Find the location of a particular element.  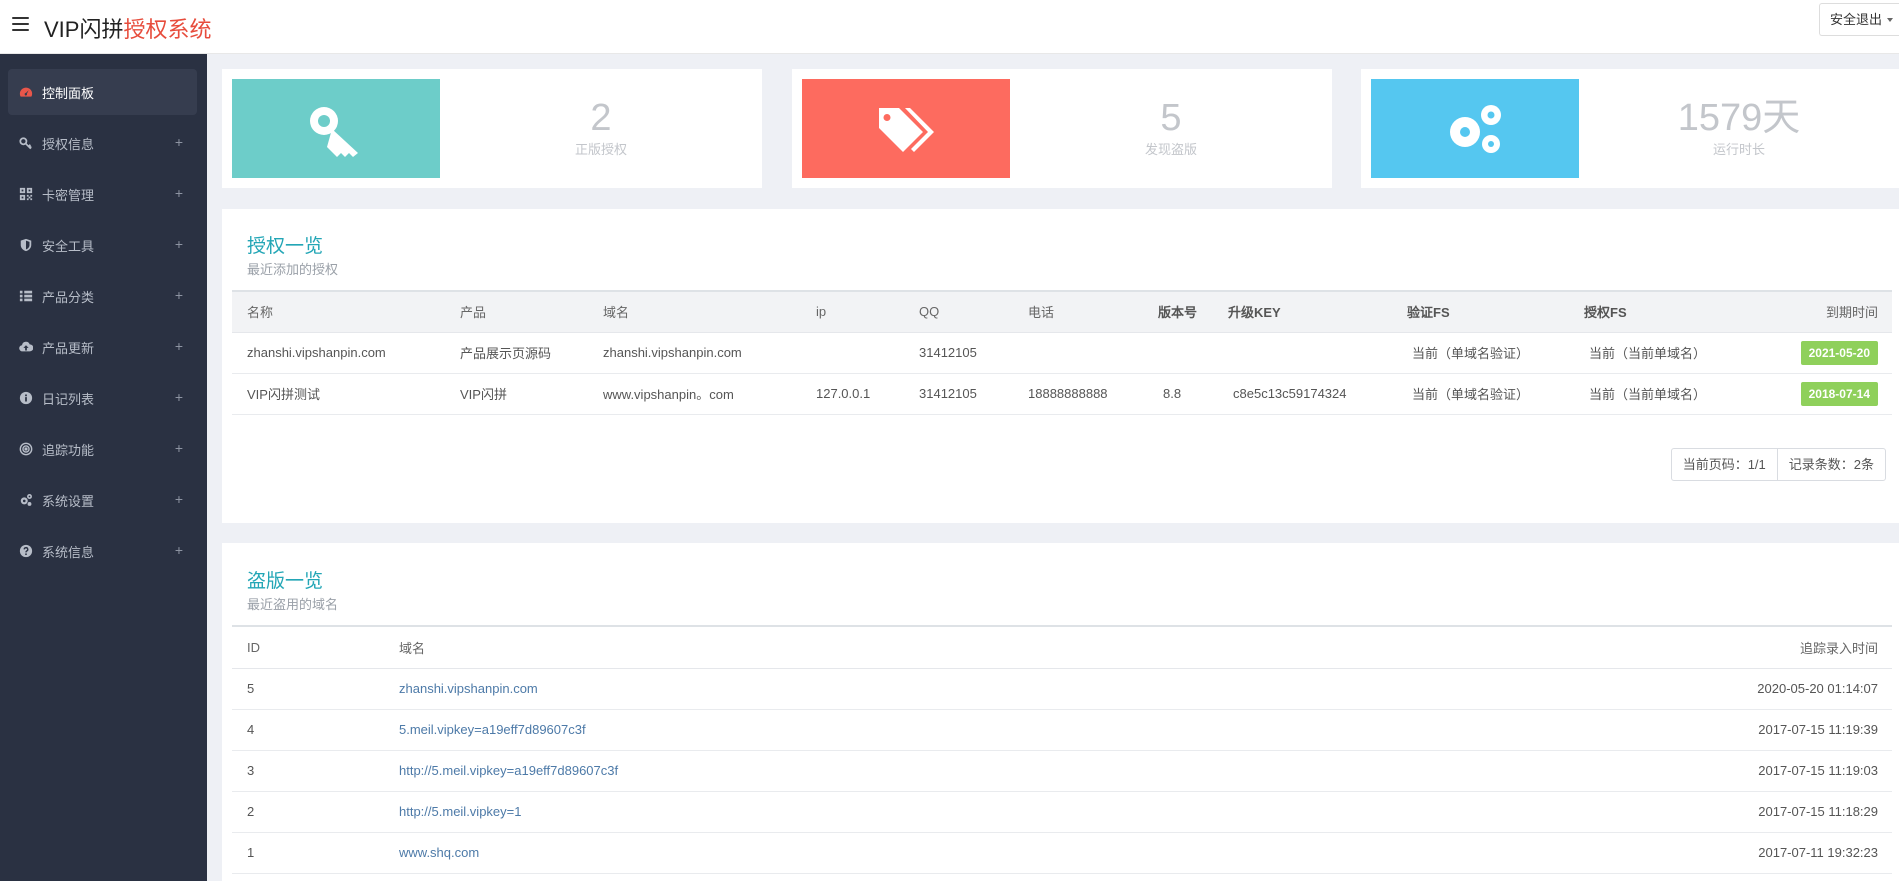

sidebar-item-tracking: 追踪功能 + is located at coordinates (102, 449).